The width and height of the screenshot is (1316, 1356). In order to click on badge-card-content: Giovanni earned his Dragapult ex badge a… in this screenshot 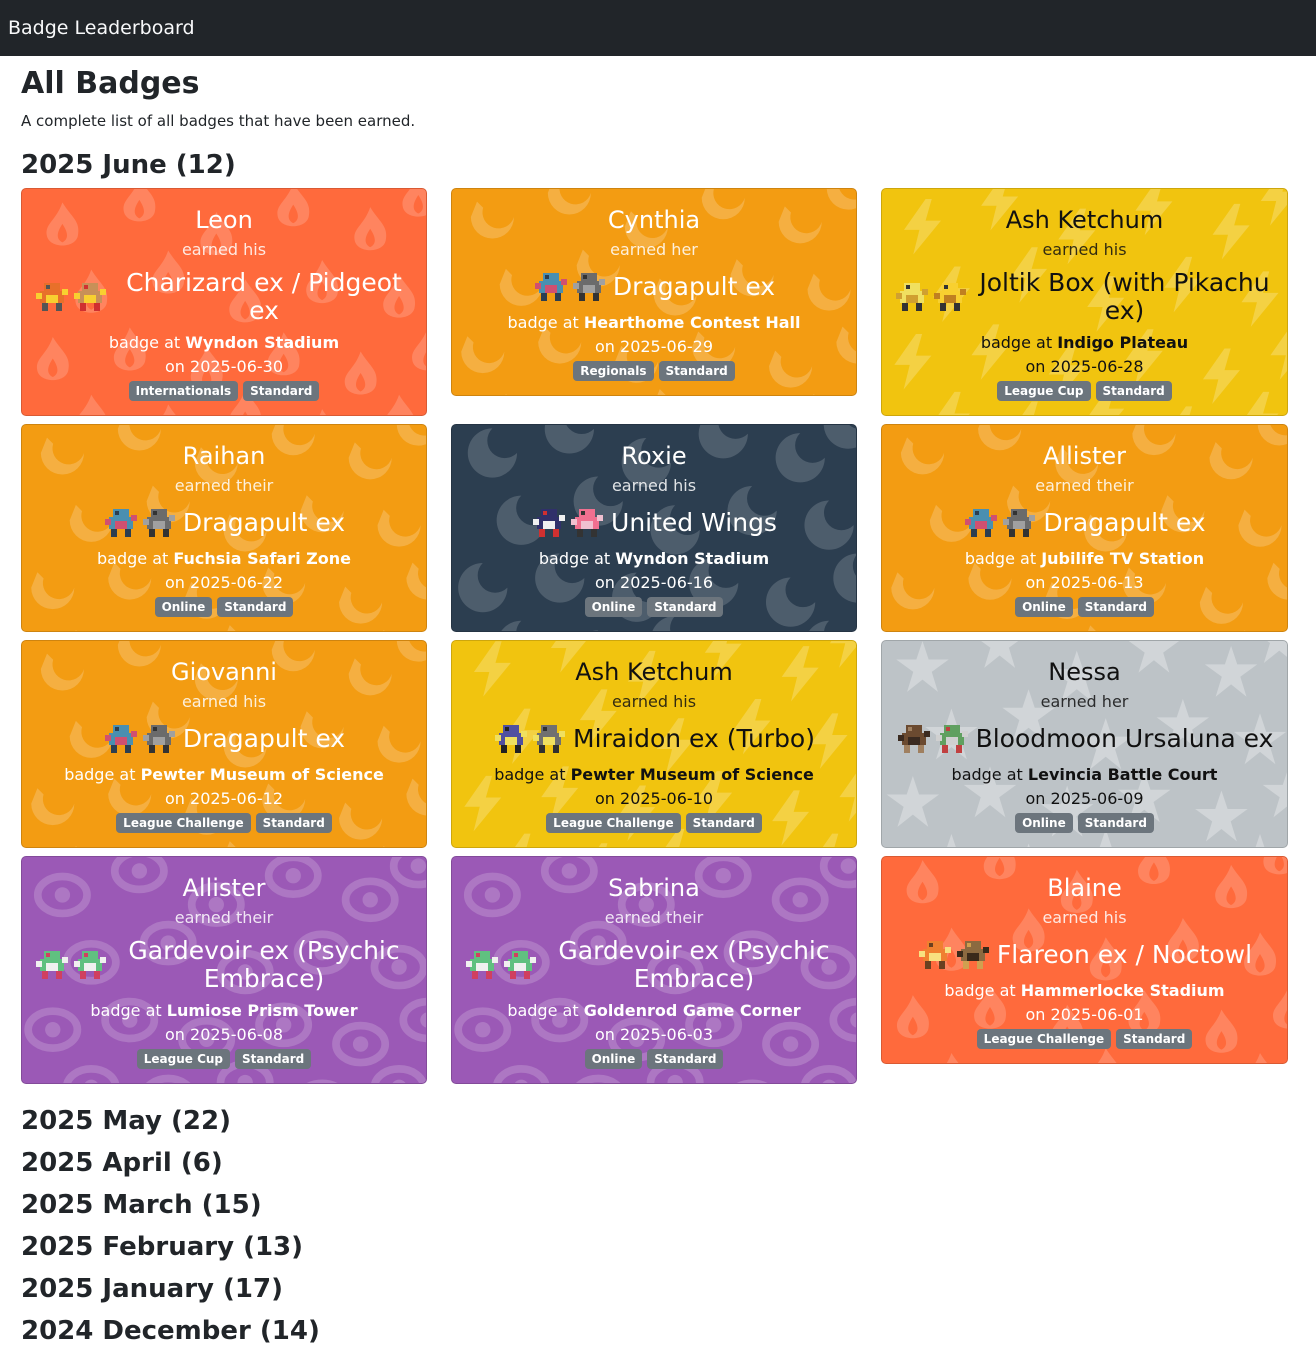, I will do `click(224, 744)`.